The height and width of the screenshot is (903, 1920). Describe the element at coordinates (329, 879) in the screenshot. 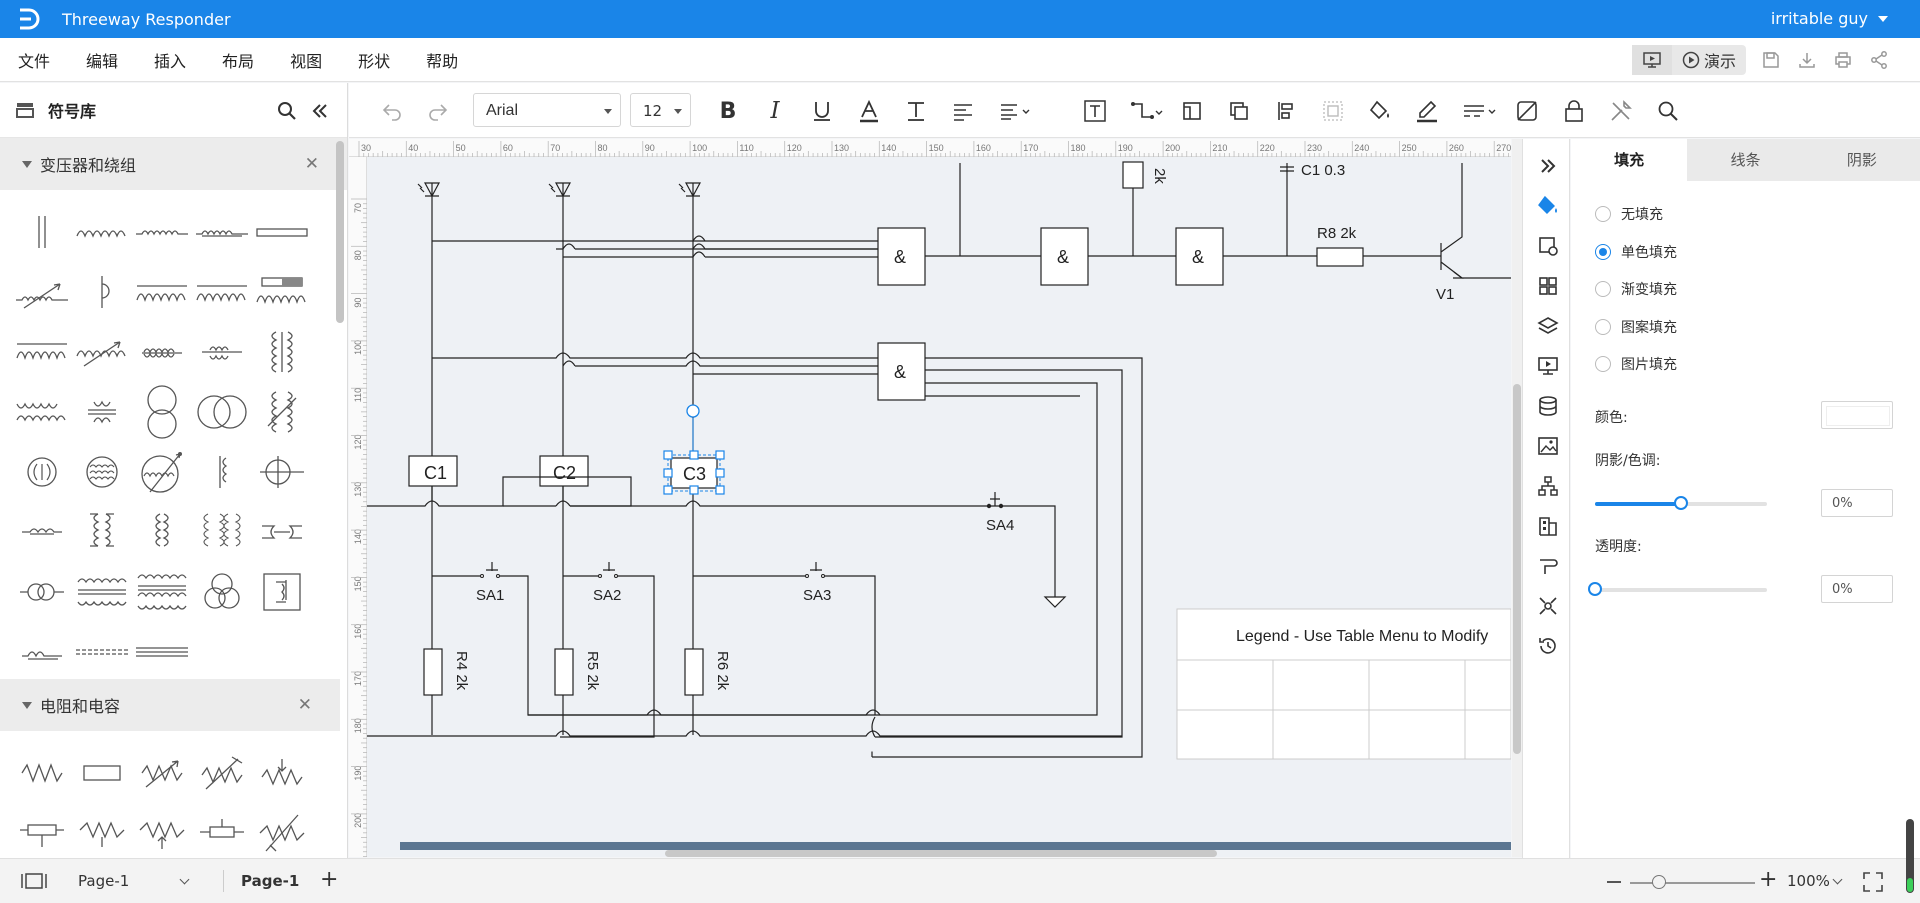

I see `add-page-icon: +` at that location.